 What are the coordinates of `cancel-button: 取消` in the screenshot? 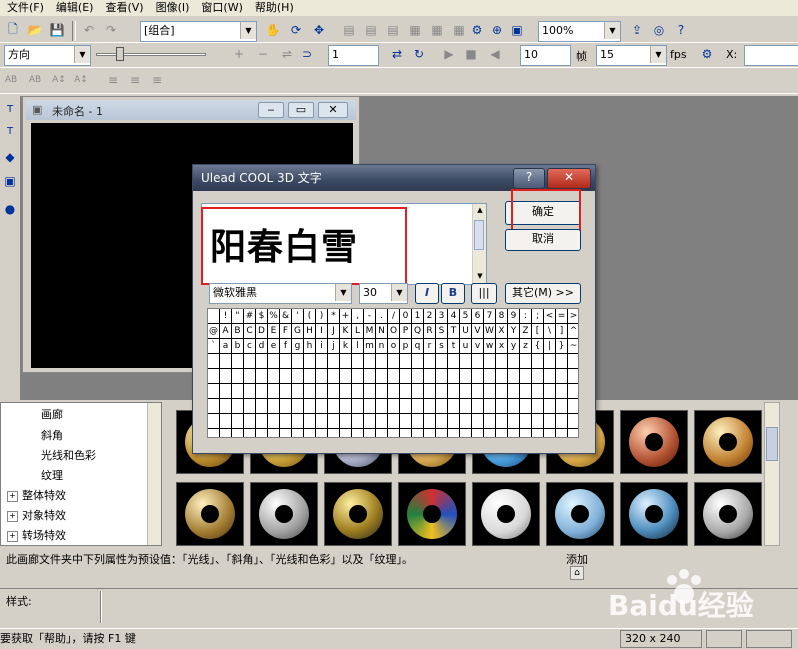 It's located at (543, 240).